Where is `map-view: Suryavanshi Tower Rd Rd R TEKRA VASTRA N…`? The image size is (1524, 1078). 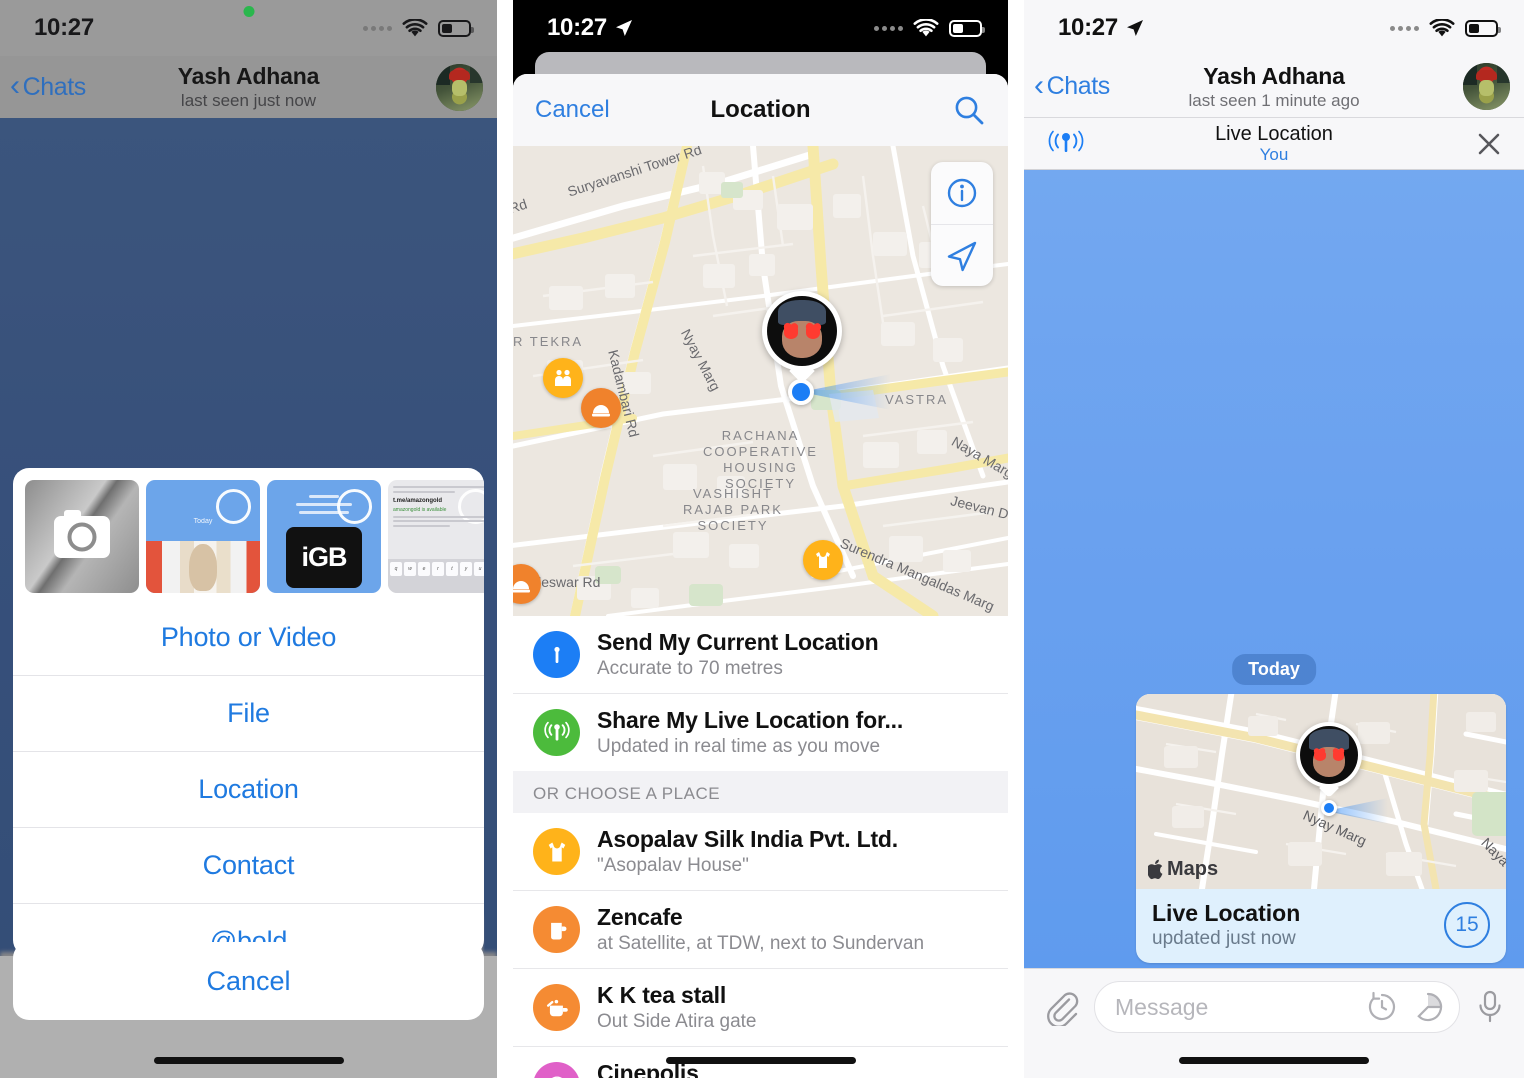 map-view: Suryavanshi Tower Rd Rd R TEKRA VASTRA N… is located at coordinates (760, 381).